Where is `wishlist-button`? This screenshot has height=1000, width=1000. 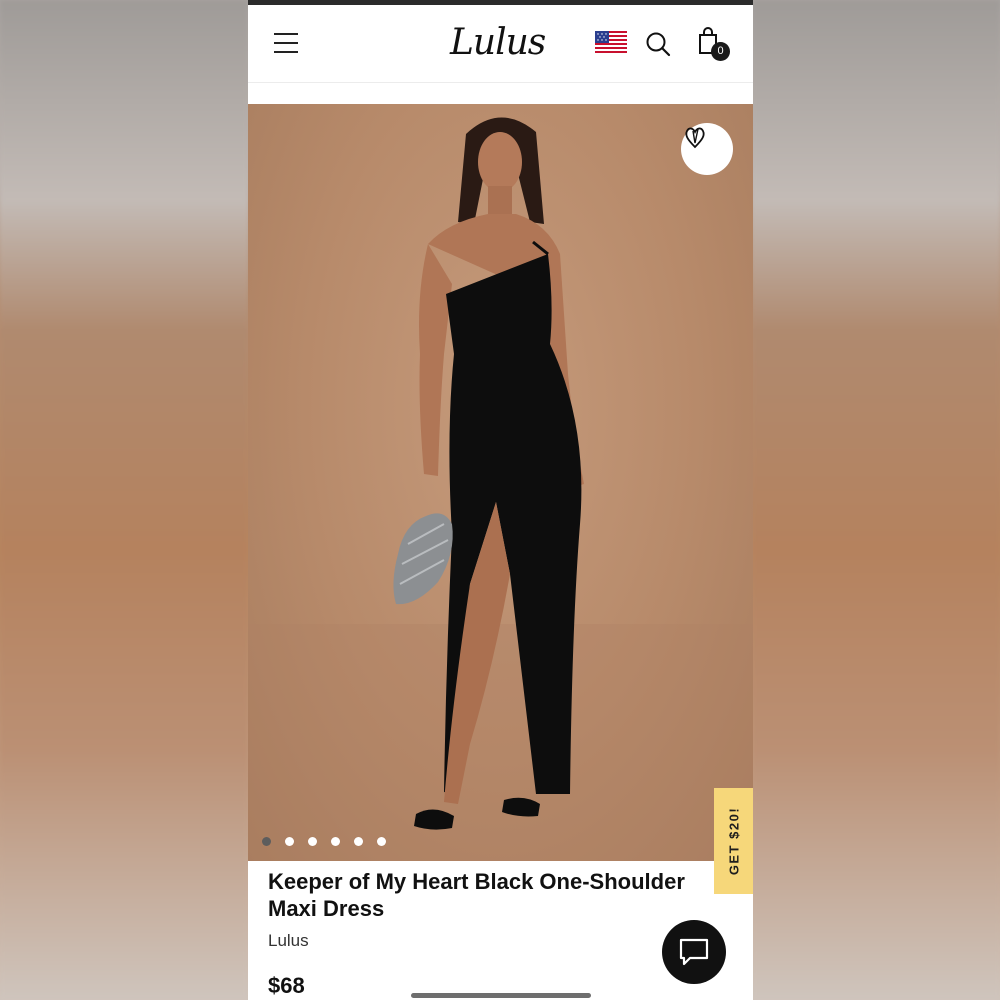 wishlist-button is located at coordinates (707, 149).